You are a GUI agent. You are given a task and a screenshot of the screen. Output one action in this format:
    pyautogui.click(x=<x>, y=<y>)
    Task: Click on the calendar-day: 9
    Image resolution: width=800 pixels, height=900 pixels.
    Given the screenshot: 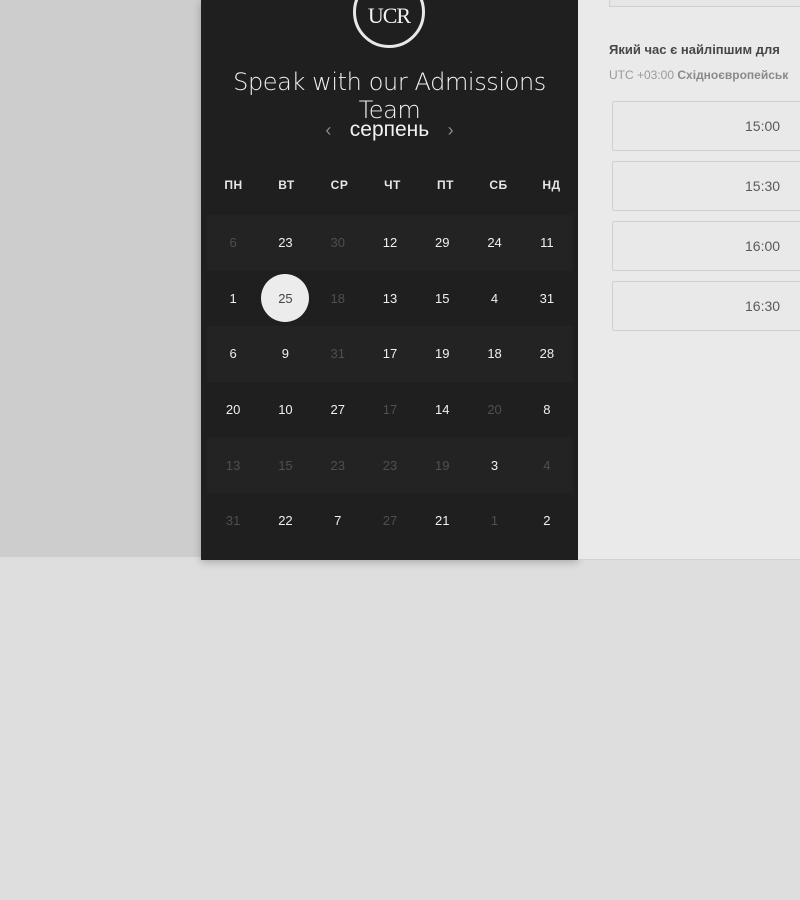 What is the action you would take?
    pyautogui.click(x=285, y=354)
    